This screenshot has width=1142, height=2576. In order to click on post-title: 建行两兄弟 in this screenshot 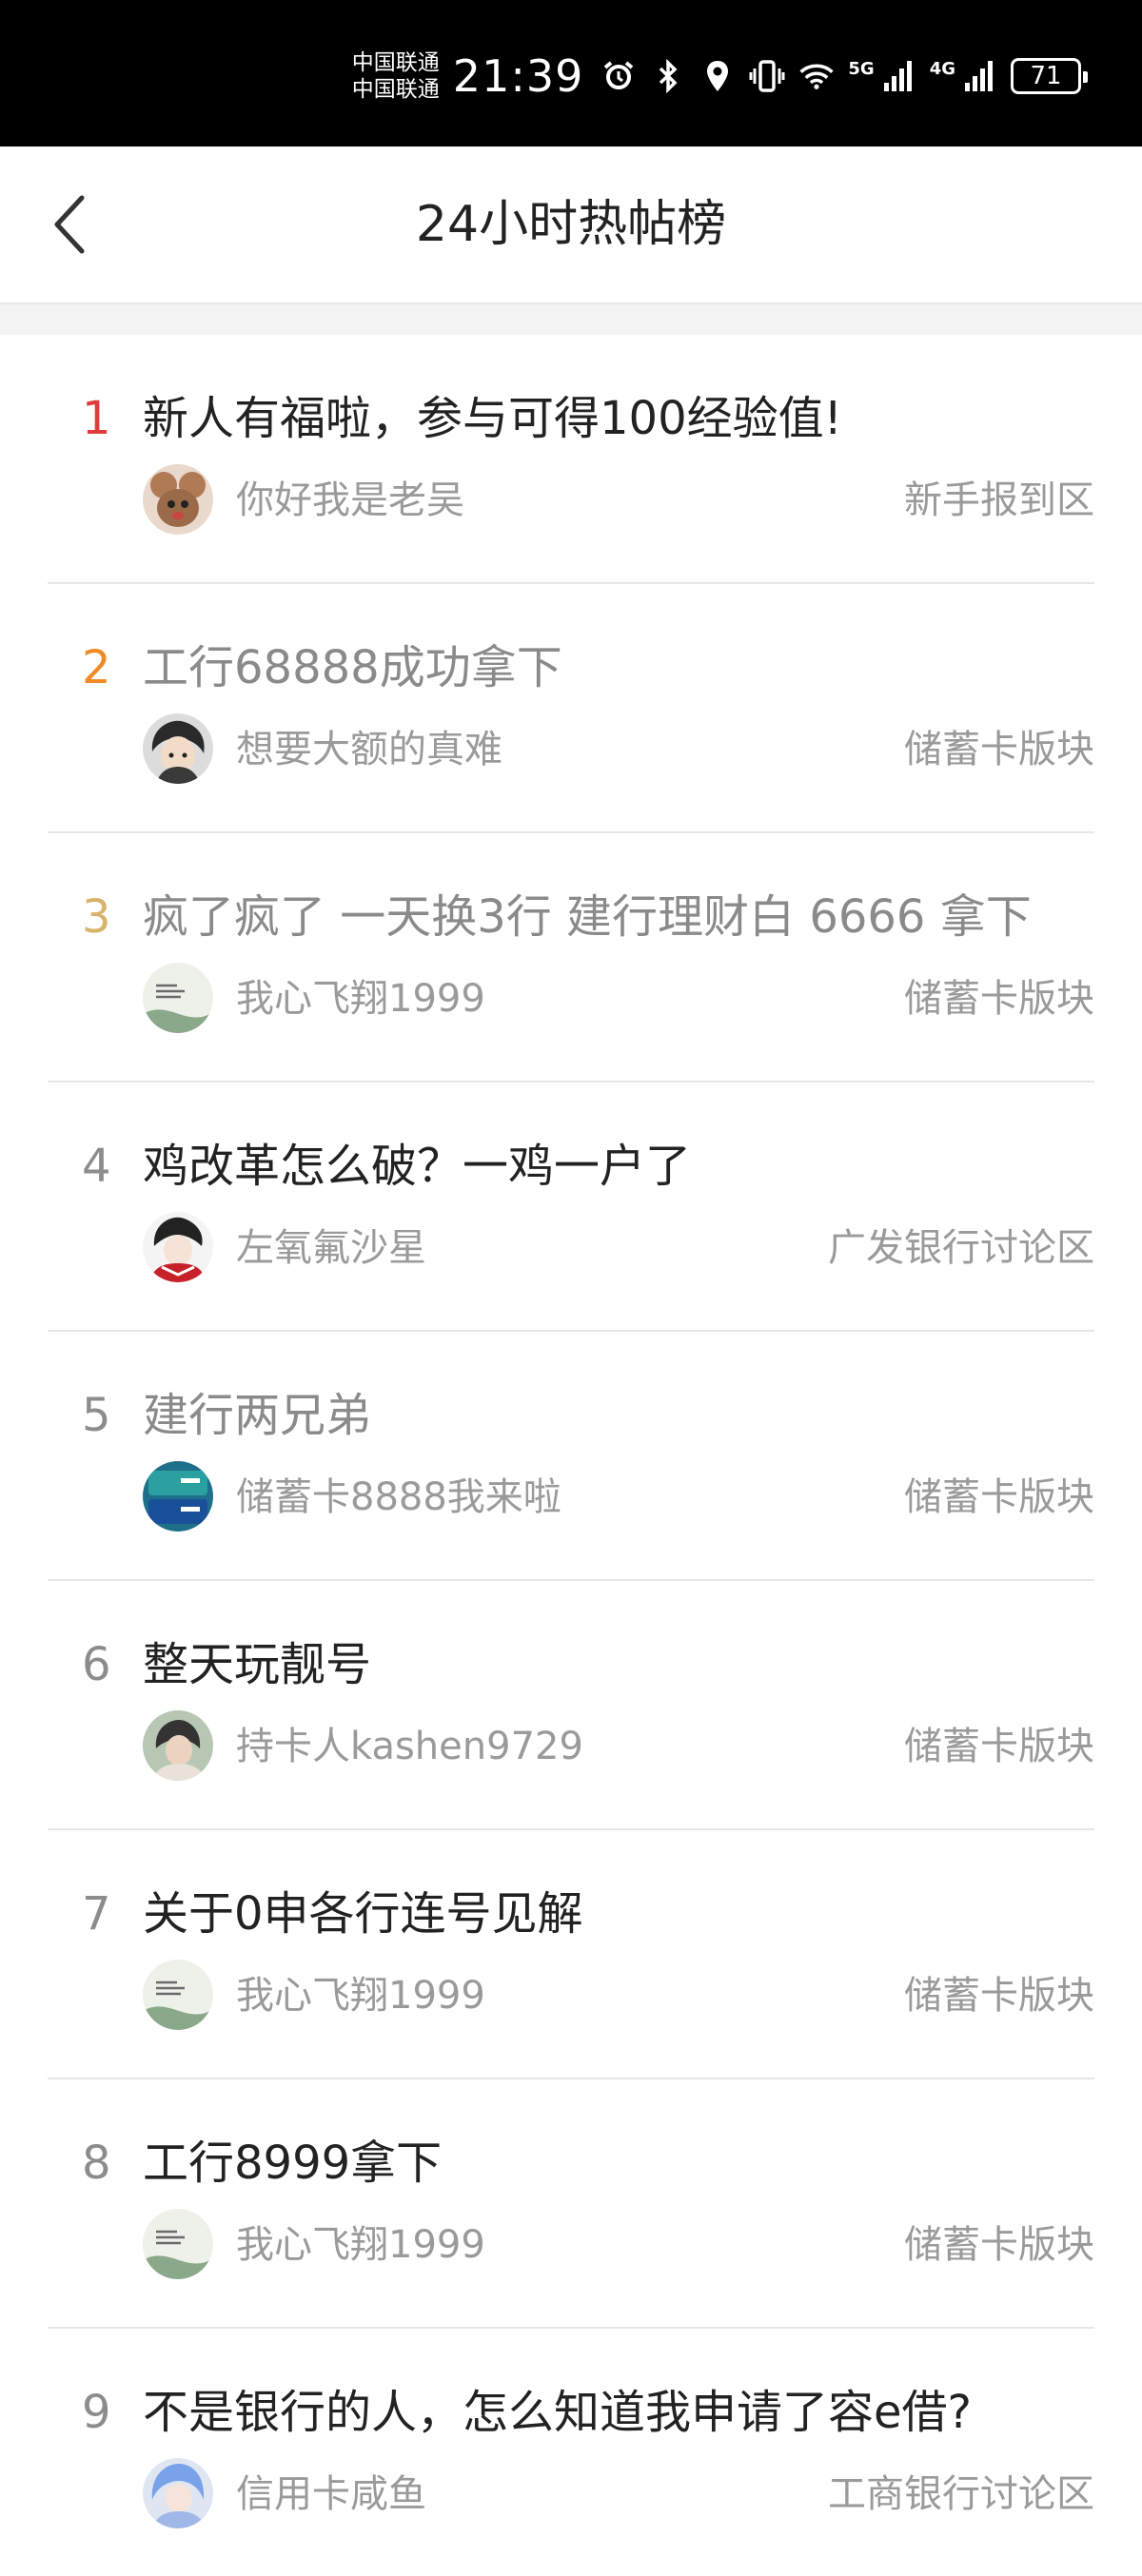, I will do `click(257, 1416)`.